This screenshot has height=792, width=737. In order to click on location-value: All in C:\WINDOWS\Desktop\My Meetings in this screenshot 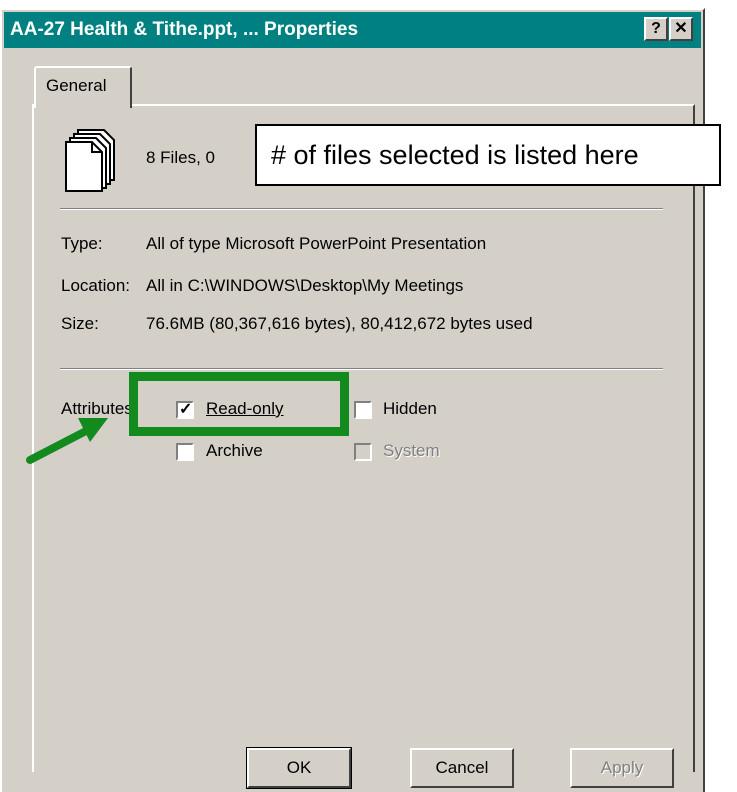, I will do `click(305, 285)`.